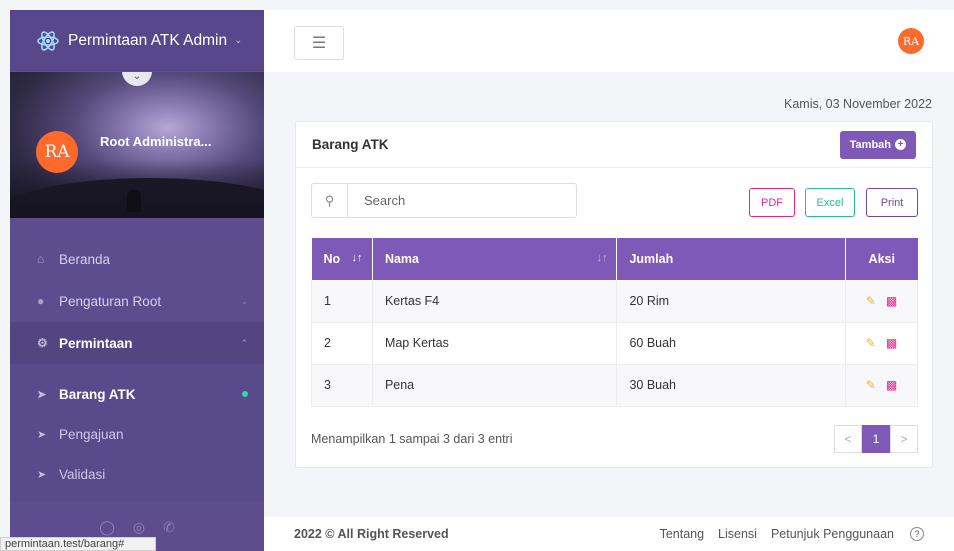  I want to click on chevron-up-icon: ⌃, so click(244, 342).